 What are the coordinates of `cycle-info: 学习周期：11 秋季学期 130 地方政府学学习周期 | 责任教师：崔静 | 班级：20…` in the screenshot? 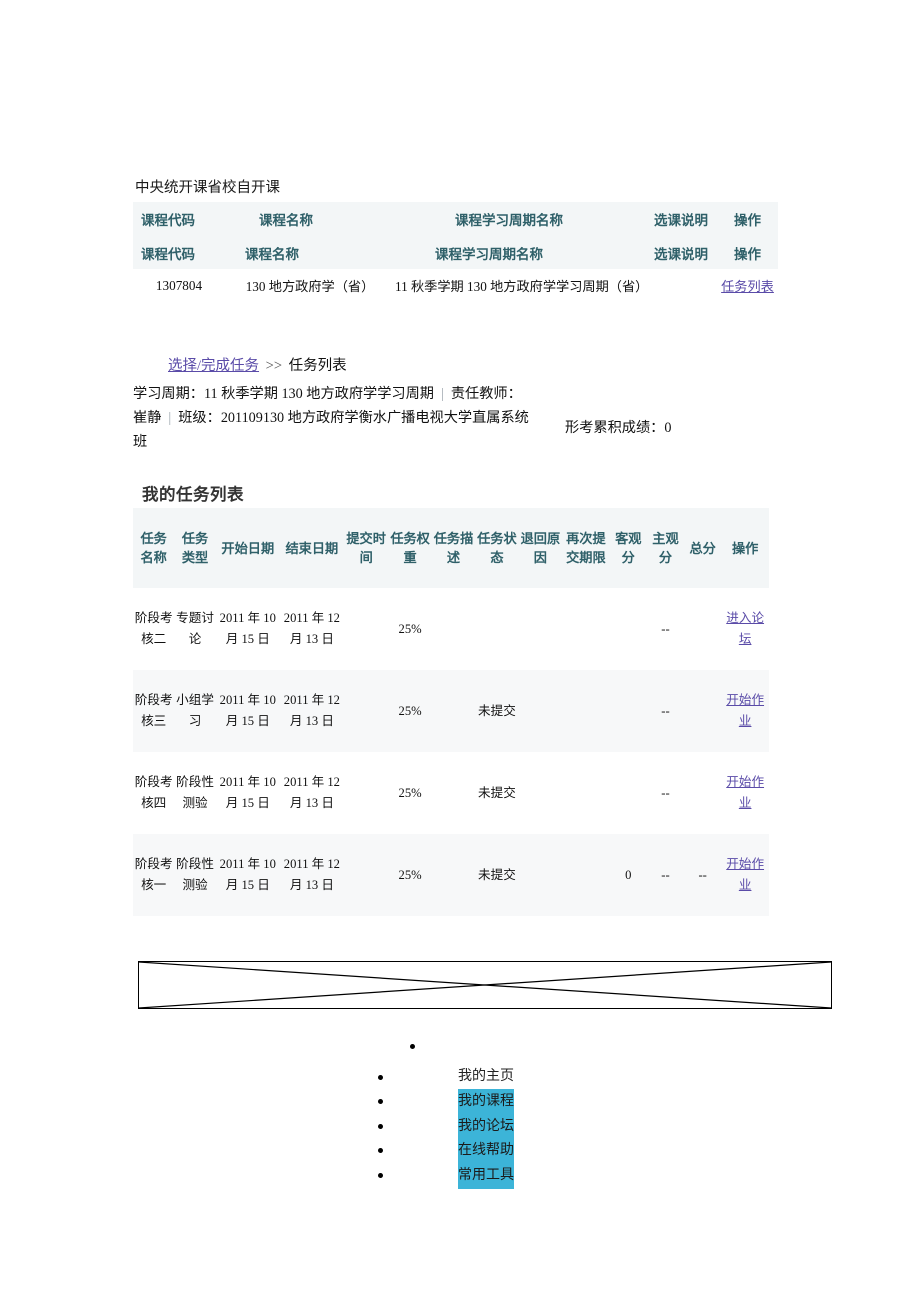 It's located at (333, 418).